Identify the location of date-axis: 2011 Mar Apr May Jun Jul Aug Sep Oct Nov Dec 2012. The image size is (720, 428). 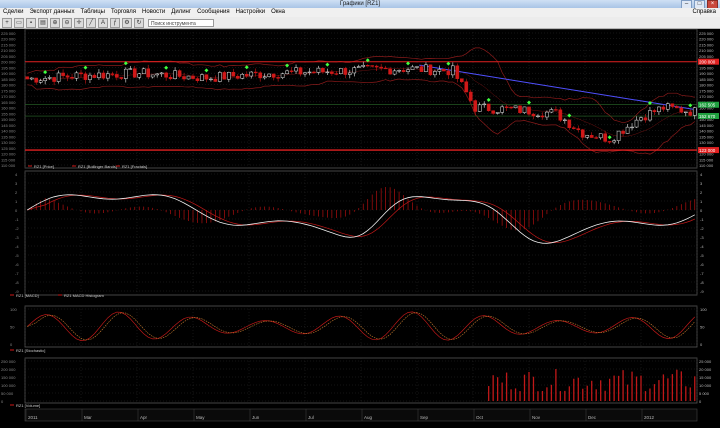
(361, 415).